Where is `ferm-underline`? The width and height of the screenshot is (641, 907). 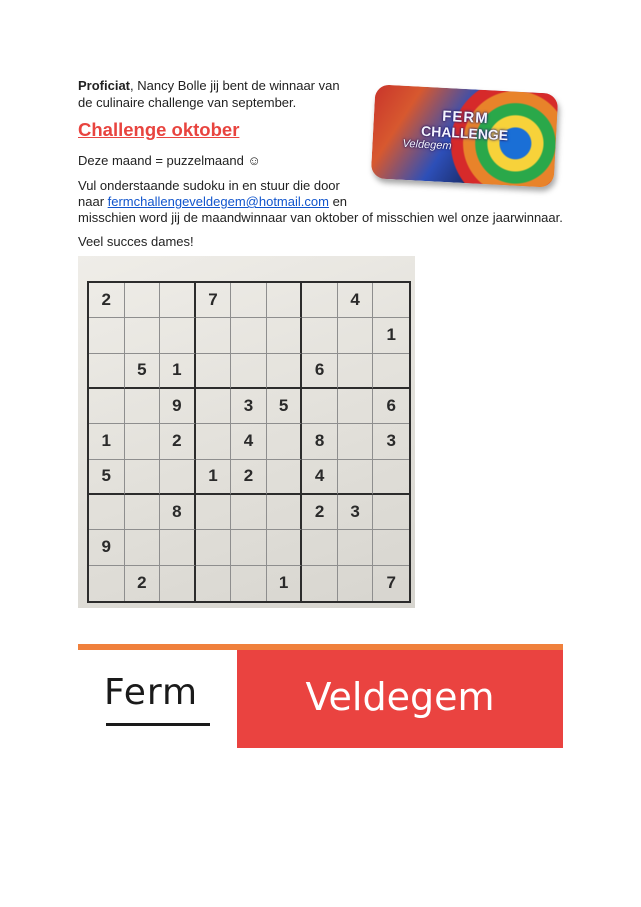
ferm-underline is located at coordinates (158, 724).